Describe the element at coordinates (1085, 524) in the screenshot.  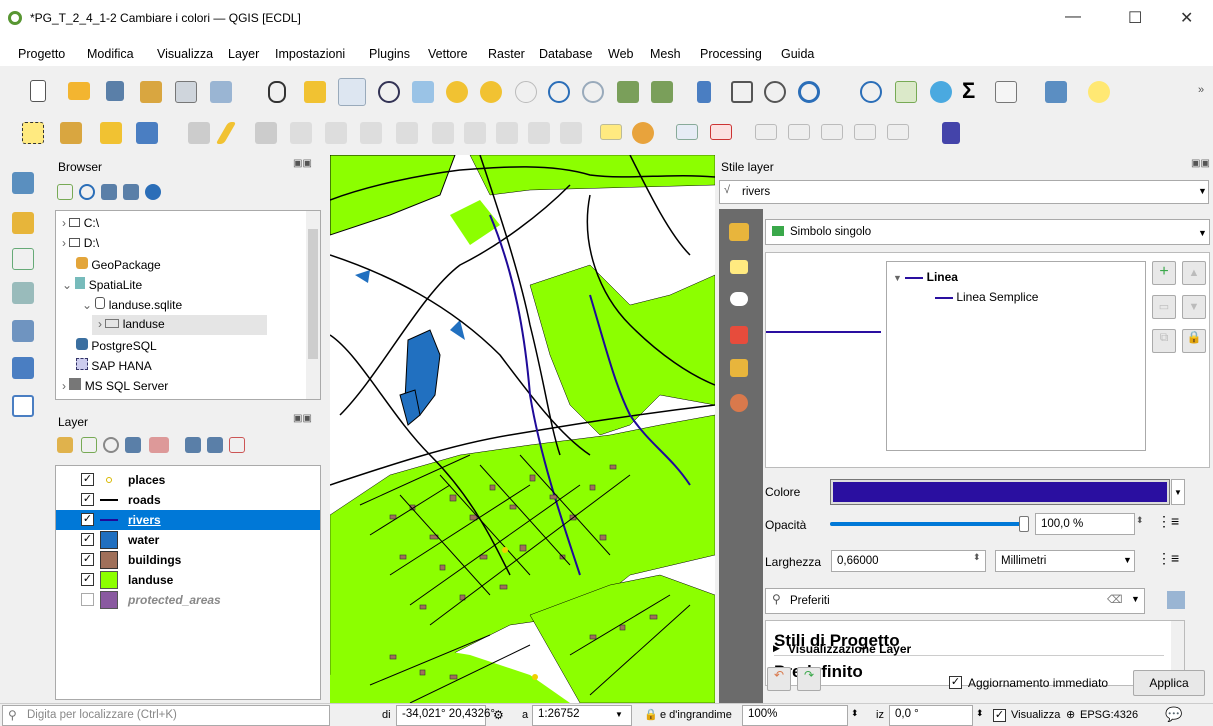
I see `opacity-field: 100,0 %` at that location.